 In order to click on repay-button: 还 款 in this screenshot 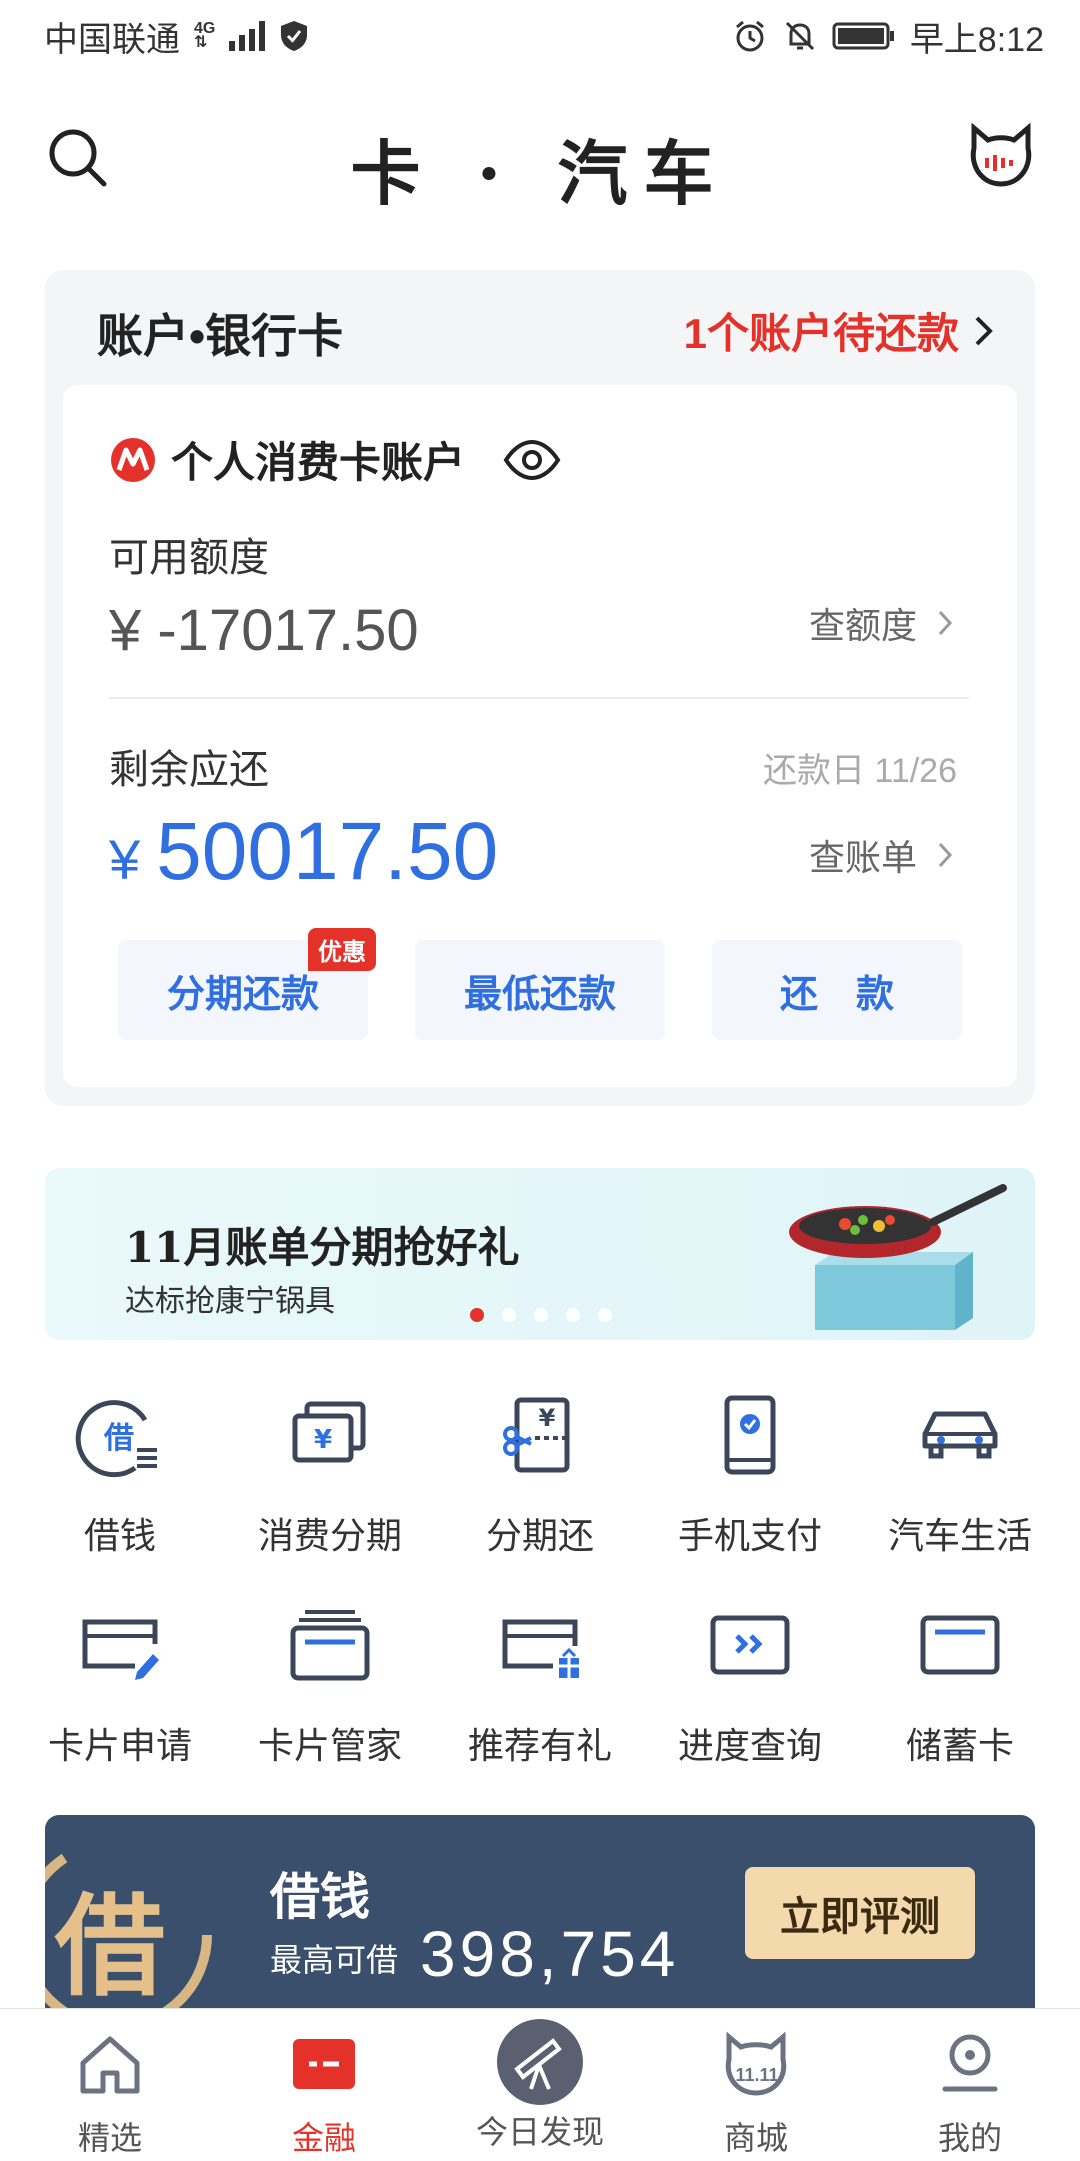, I will do `click(837, 990)`.